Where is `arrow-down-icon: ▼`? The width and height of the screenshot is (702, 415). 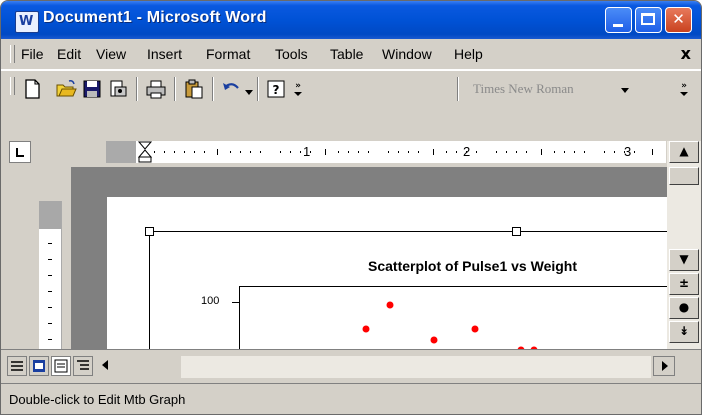 arrow-down-icon: ▼ is located at coordinates (684, 259).